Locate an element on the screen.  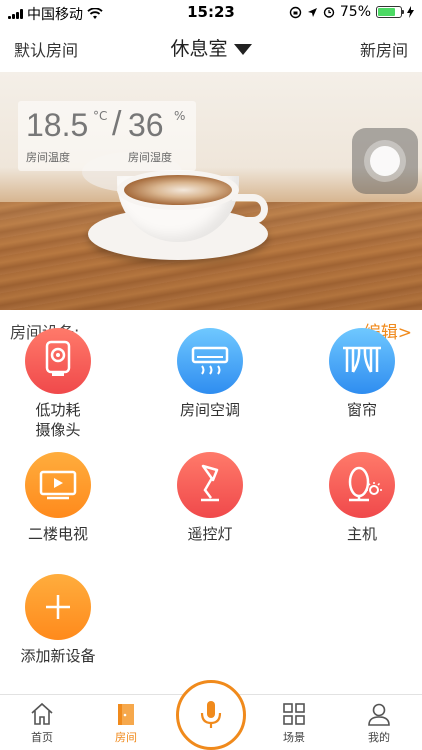
device-label: 遥控灯 is located at coordinates (210, 534).